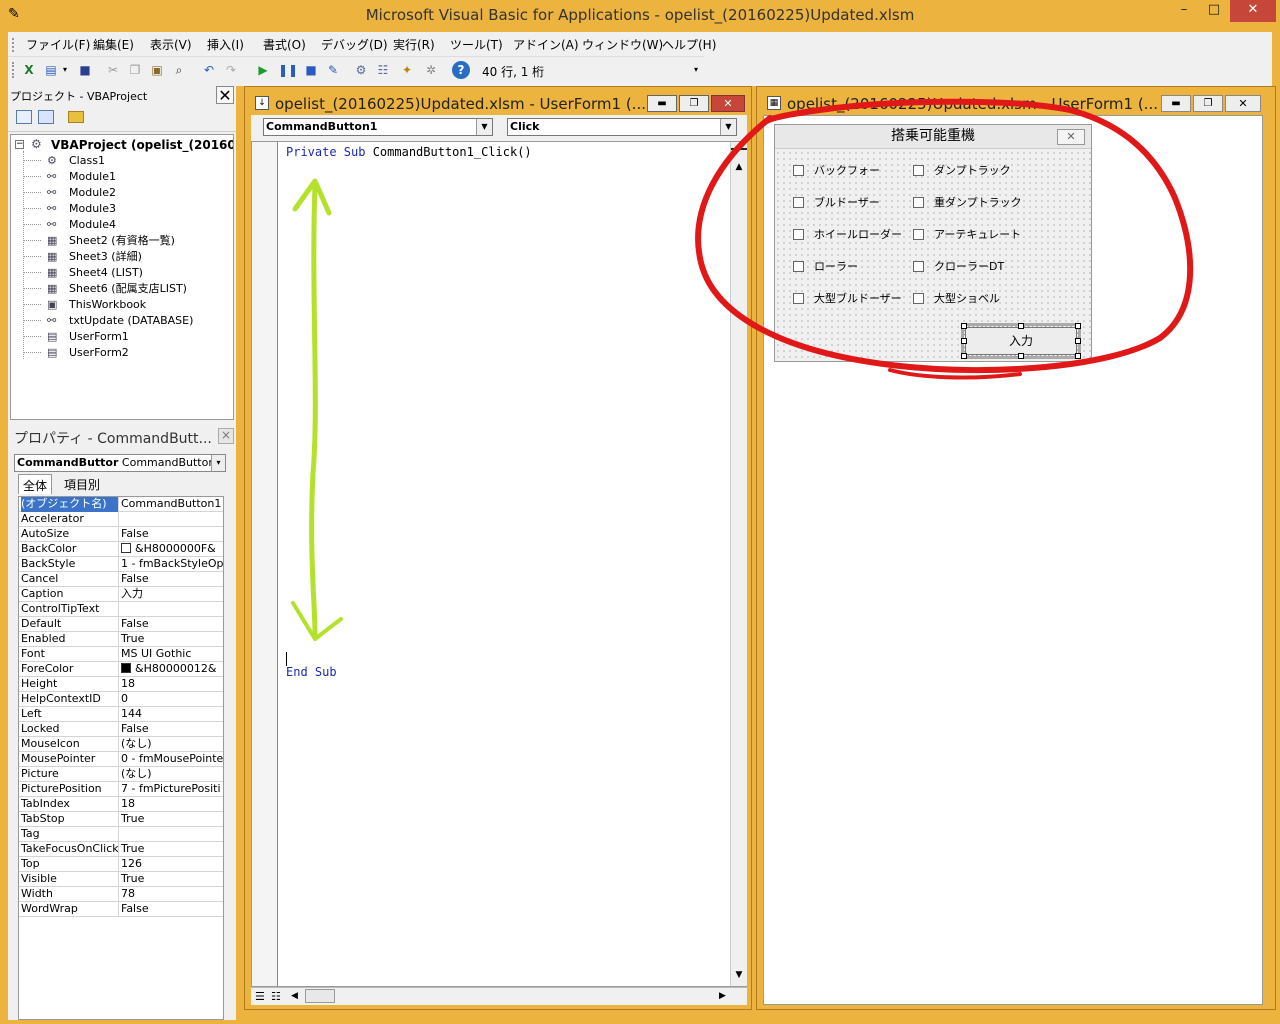 The height and width of the screenshot is (1024, 1280). Describe the element at coordinates (1243, 103) in the screenshot. I see `designer-close-button: ✕` at that location.